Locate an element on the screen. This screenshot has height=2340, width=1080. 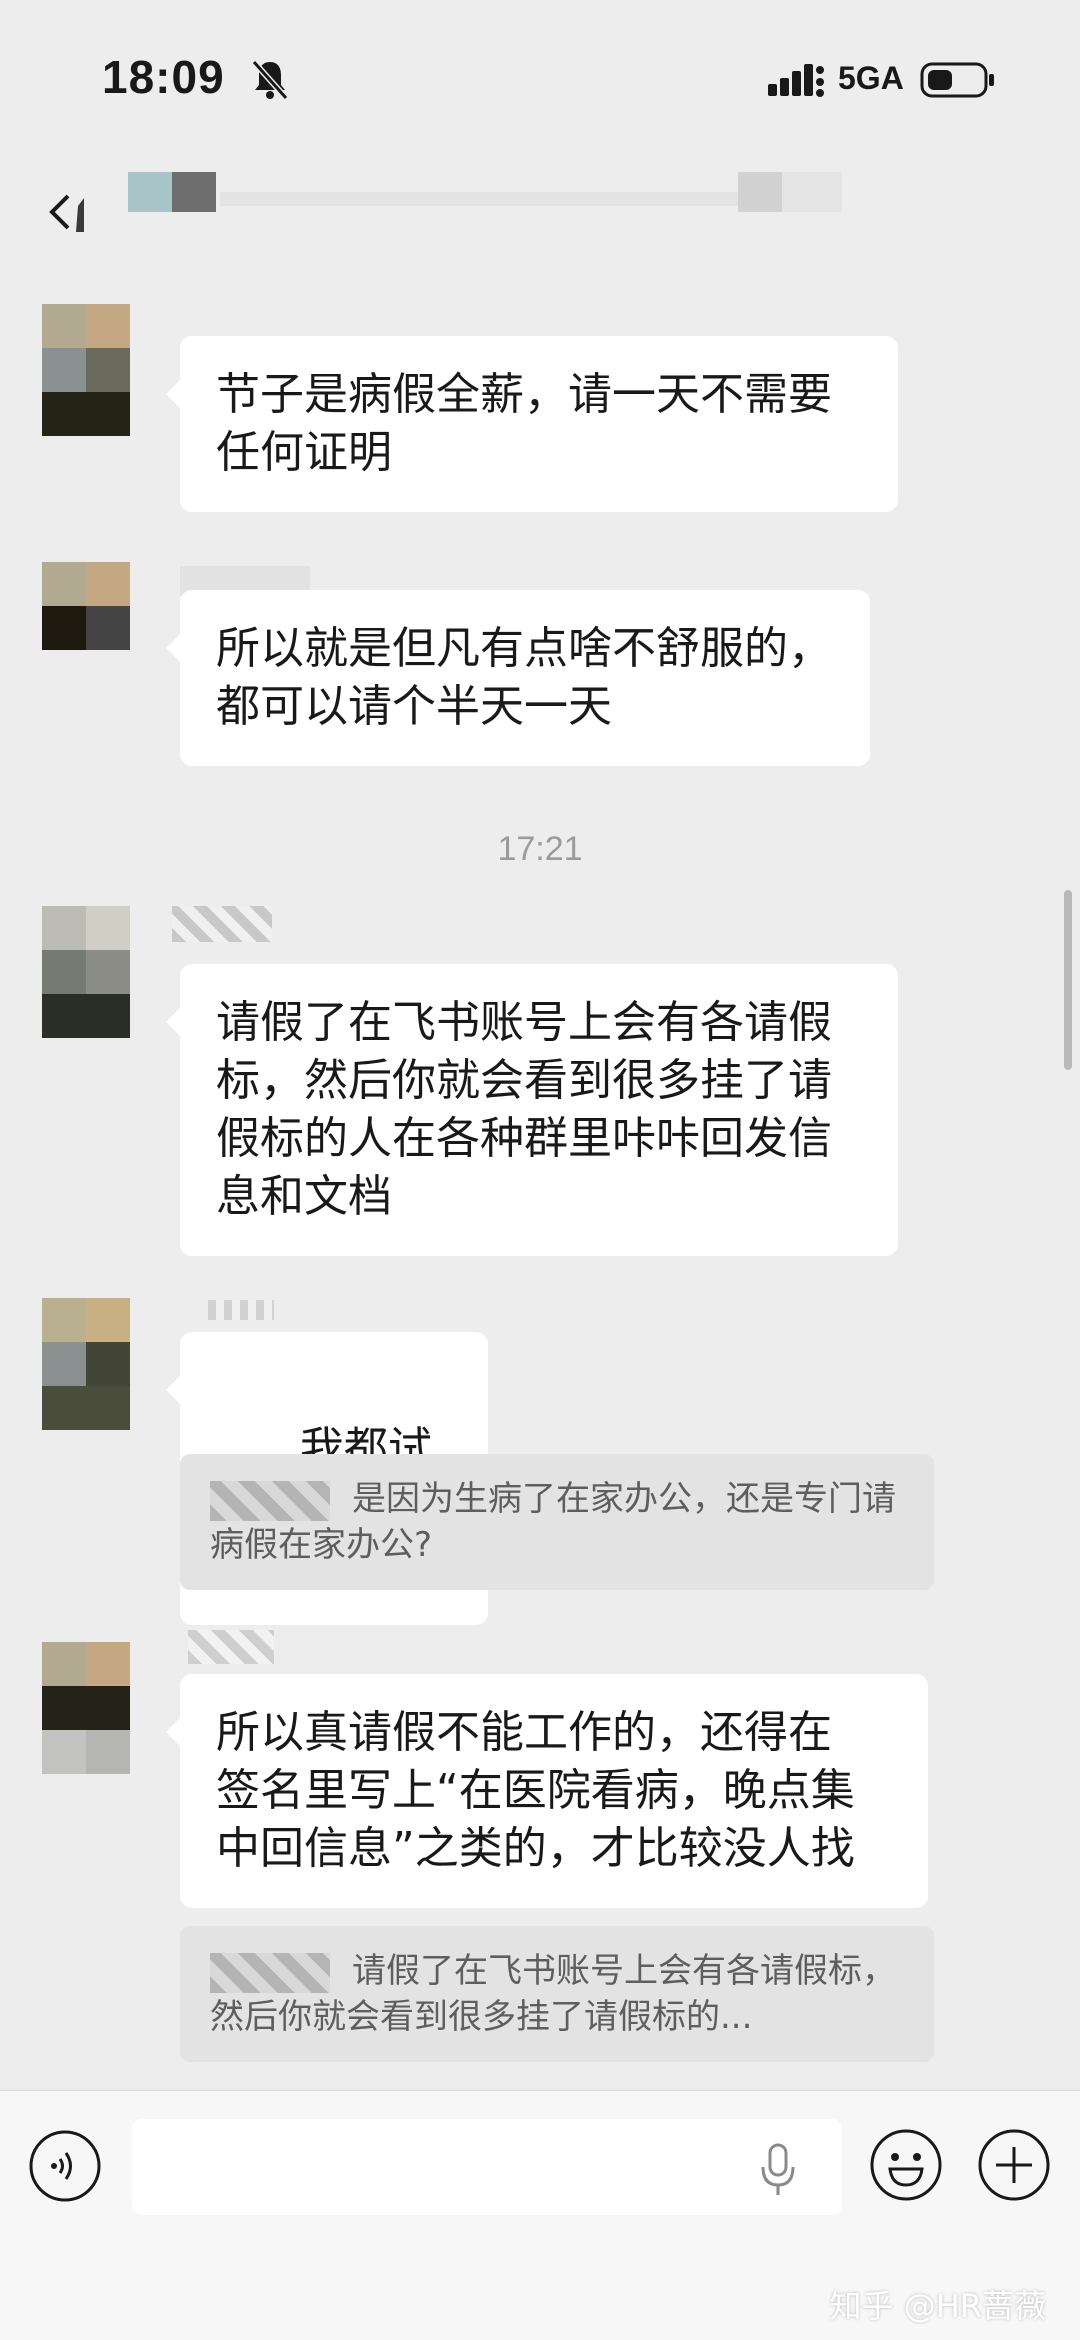
battery-icon is located at coordinates (957, 80).